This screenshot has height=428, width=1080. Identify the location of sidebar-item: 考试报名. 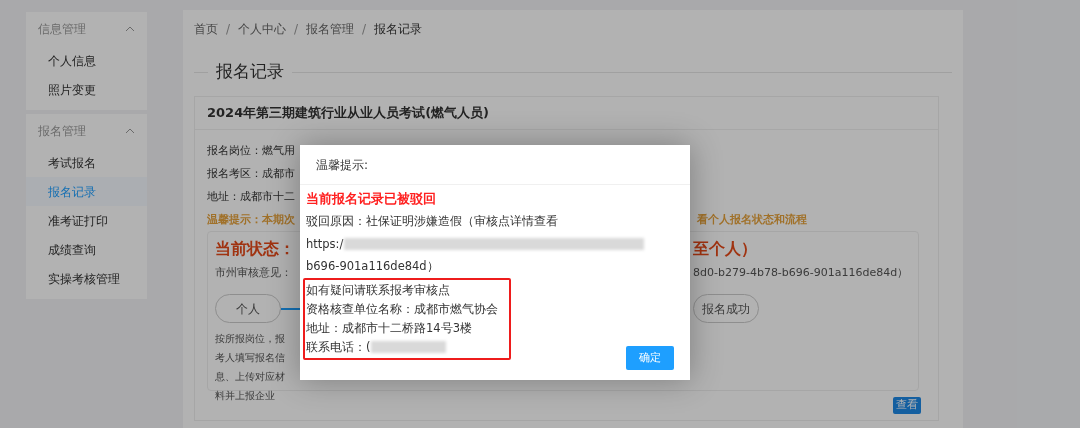
(86, 162).